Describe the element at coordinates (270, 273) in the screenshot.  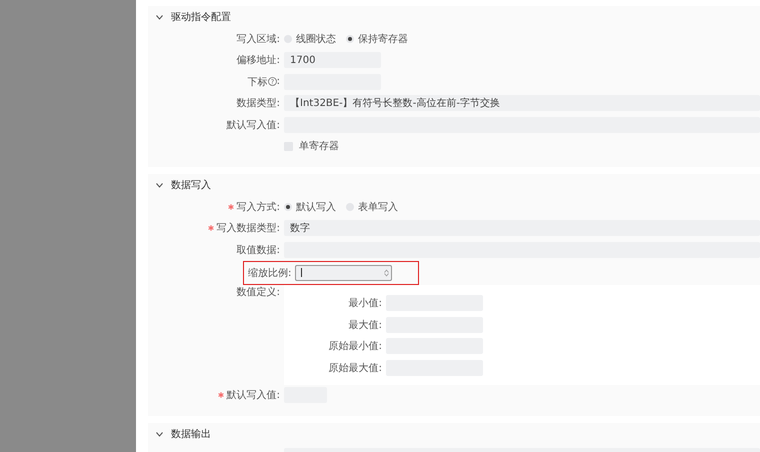
I see `field-label: 缩放比例:` at that location.